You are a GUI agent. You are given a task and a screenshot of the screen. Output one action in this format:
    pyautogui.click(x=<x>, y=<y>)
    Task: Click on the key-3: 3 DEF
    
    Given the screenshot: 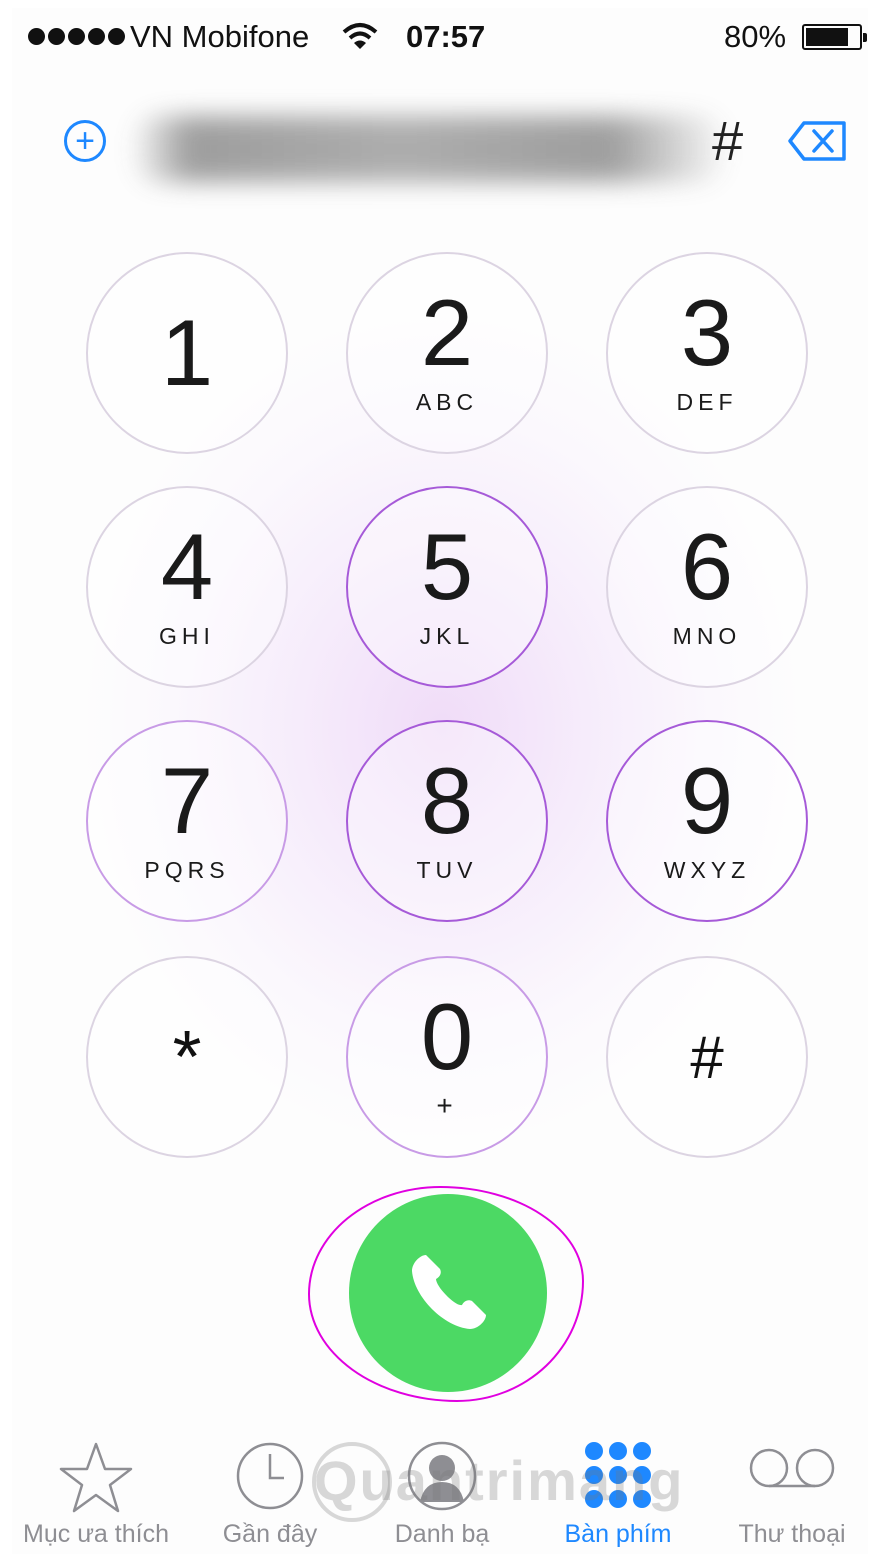 What is the action you would take?
    pyautogui.click(x=707, y=353)
    